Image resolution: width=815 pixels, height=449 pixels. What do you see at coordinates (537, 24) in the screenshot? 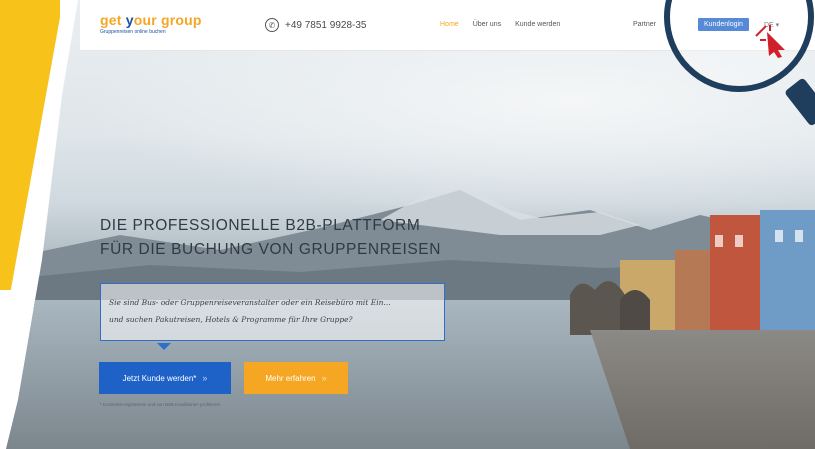
I see `nav-item-kunde-werden: Kunde werden` at bounding box center [537, 24].